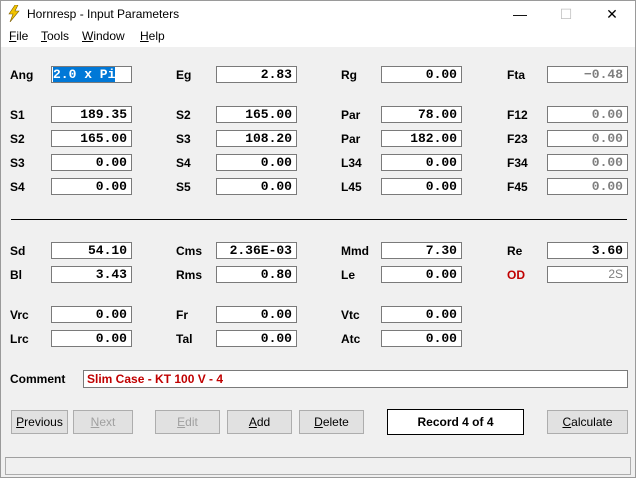 The image size is (636, 478). Describe the element at coordinates (351, 187) in the screenshot. I see `label-l45: L45` at that location.